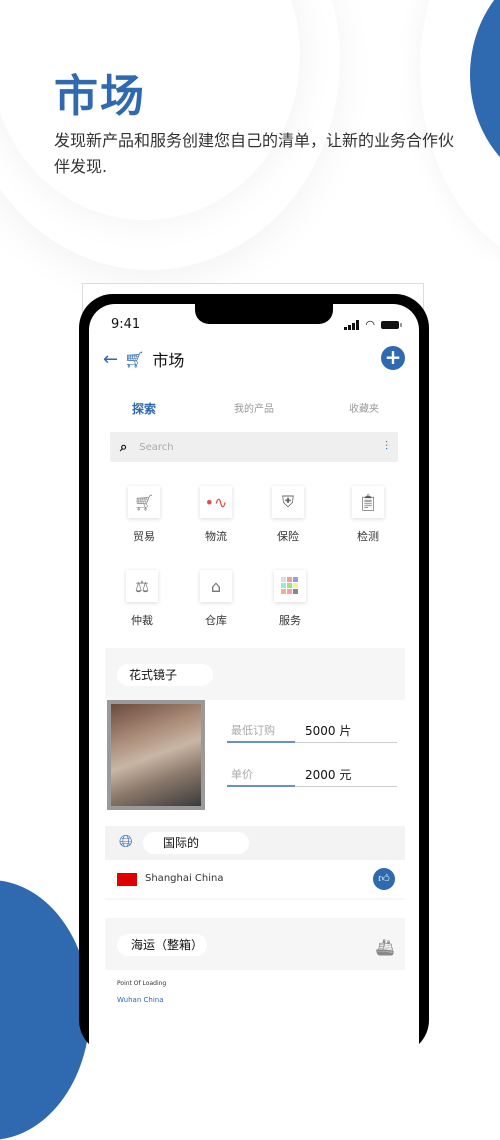  Describe the element at coordinates (142, 620) in the screenshot. I see `category-label: 仲裁` at that location.